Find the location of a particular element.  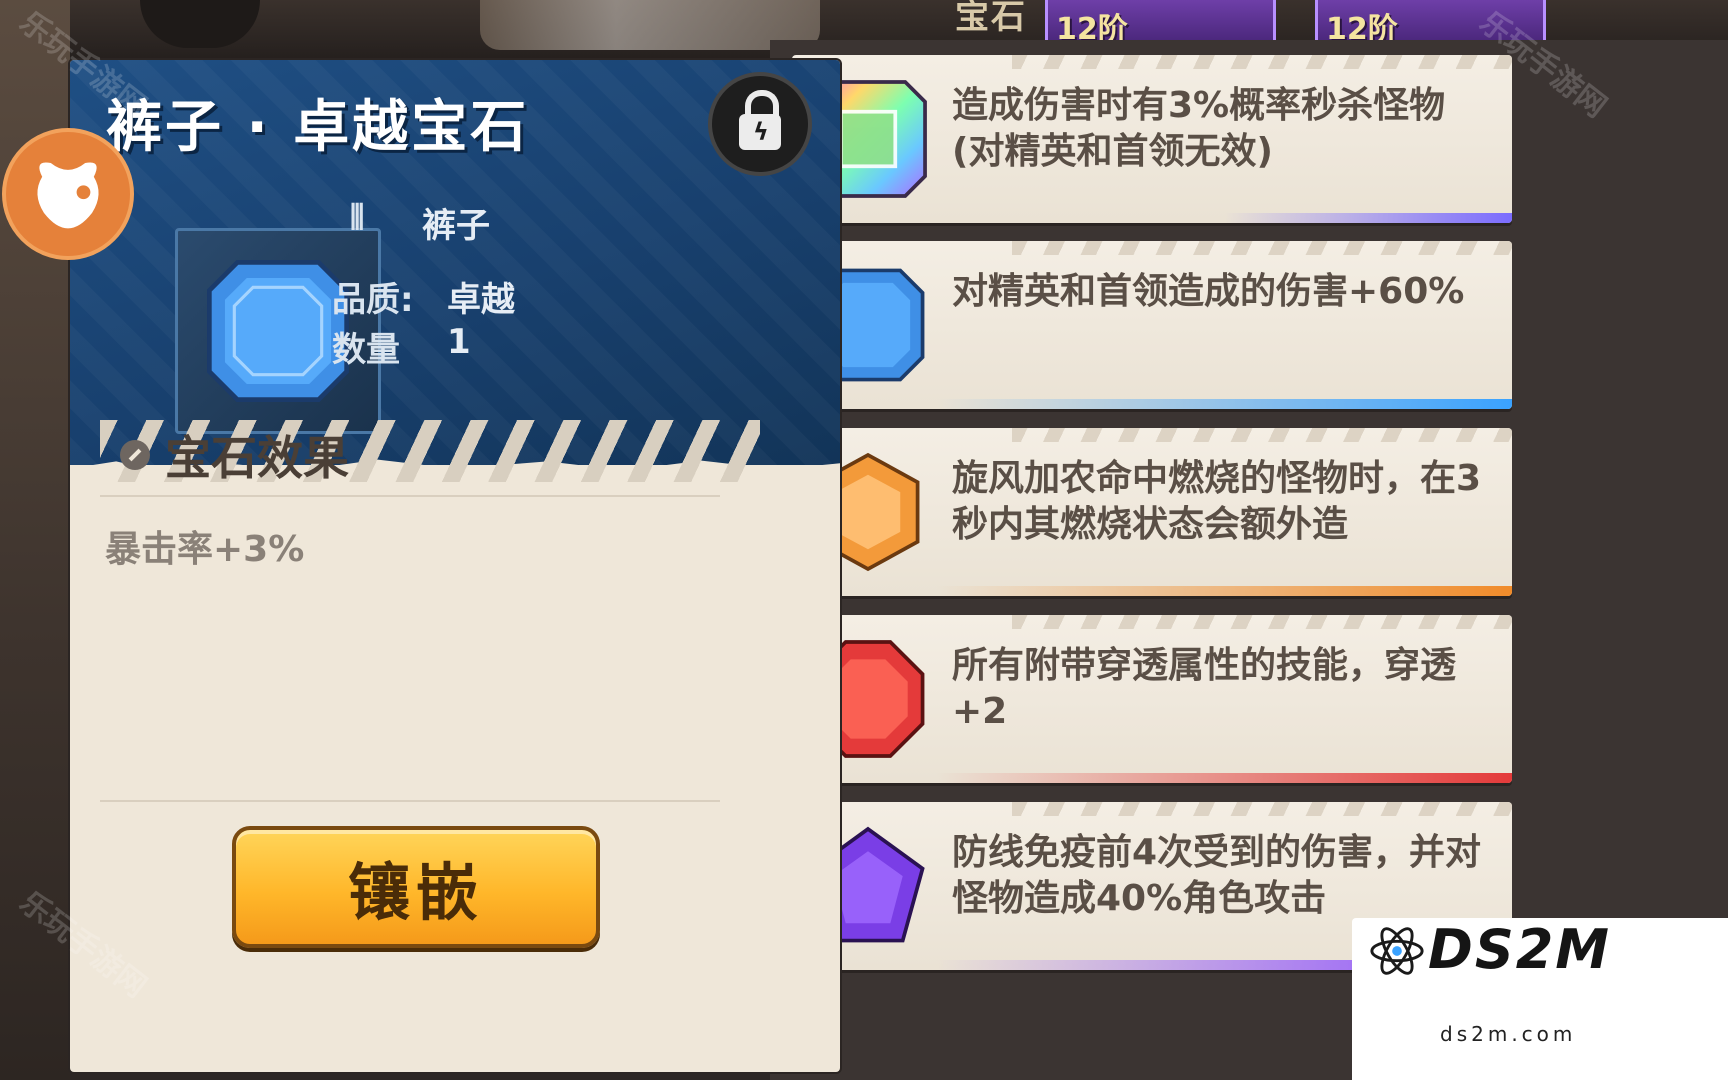

atom-logo-icon is located at coordinates (1397, 951).